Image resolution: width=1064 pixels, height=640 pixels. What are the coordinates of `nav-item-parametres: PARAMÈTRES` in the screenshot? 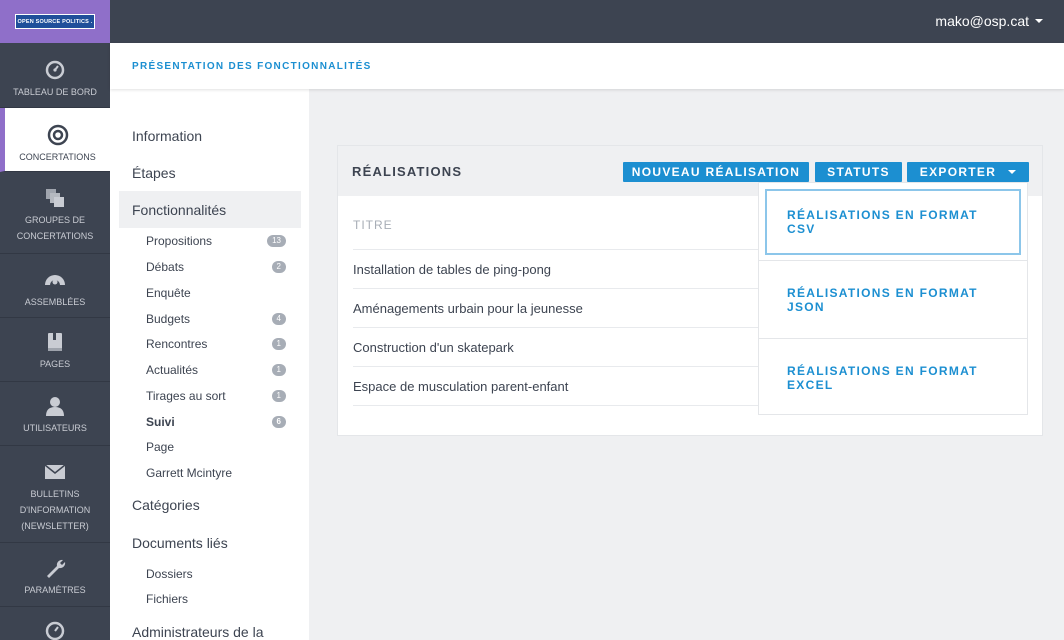 It's located at (55, 575).